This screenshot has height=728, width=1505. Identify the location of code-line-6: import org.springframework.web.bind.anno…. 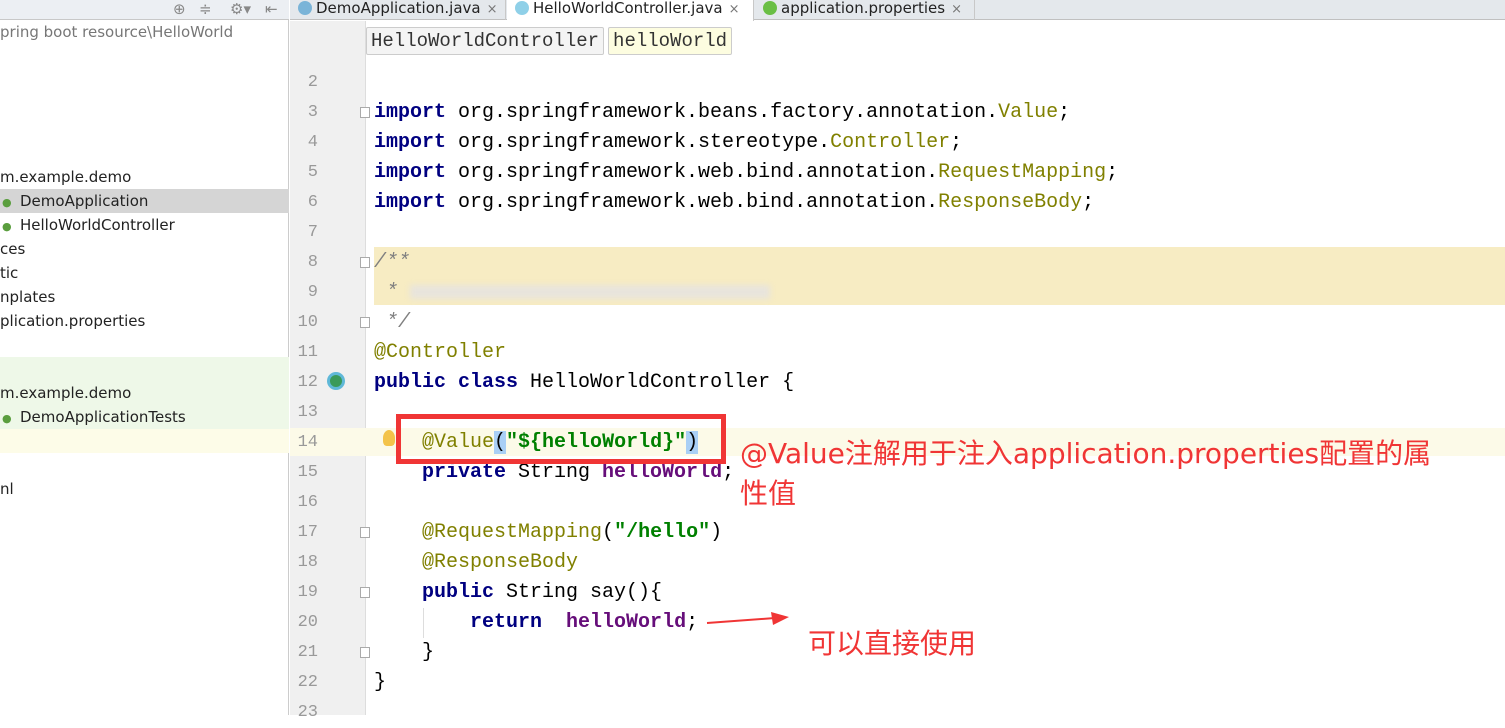
(734, 202).